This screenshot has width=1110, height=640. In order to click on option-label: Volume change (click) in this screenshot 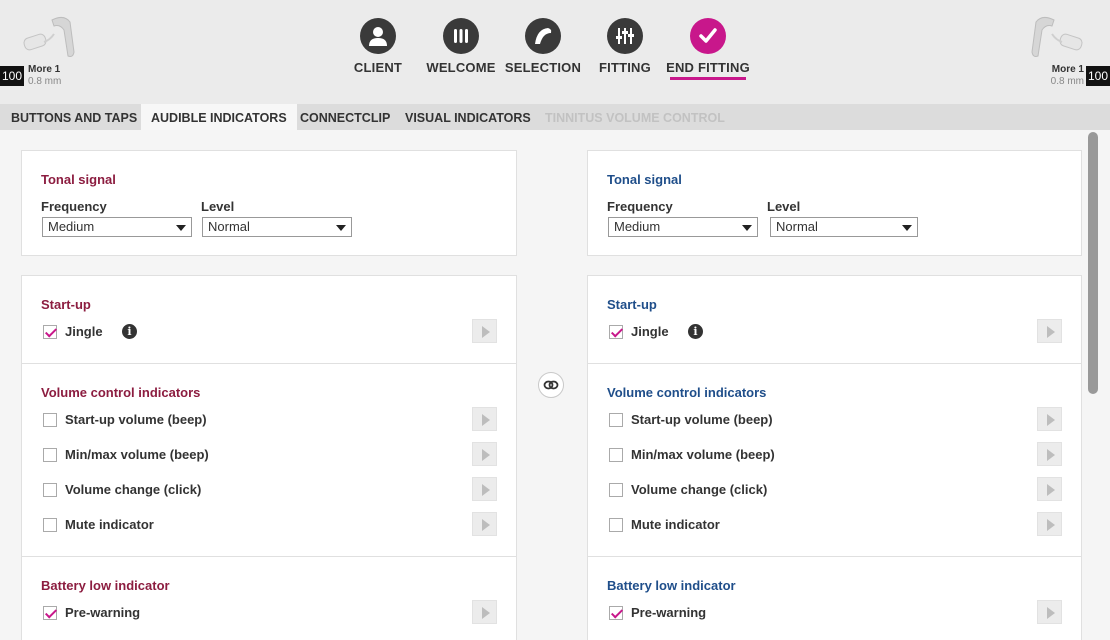, I will do `click(133, 489)`.